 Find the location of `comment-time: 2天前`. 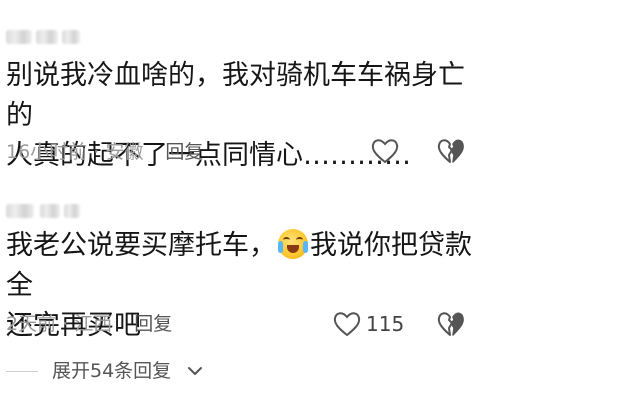

comment-time: 2天前 is located at coordinates (31, 324).